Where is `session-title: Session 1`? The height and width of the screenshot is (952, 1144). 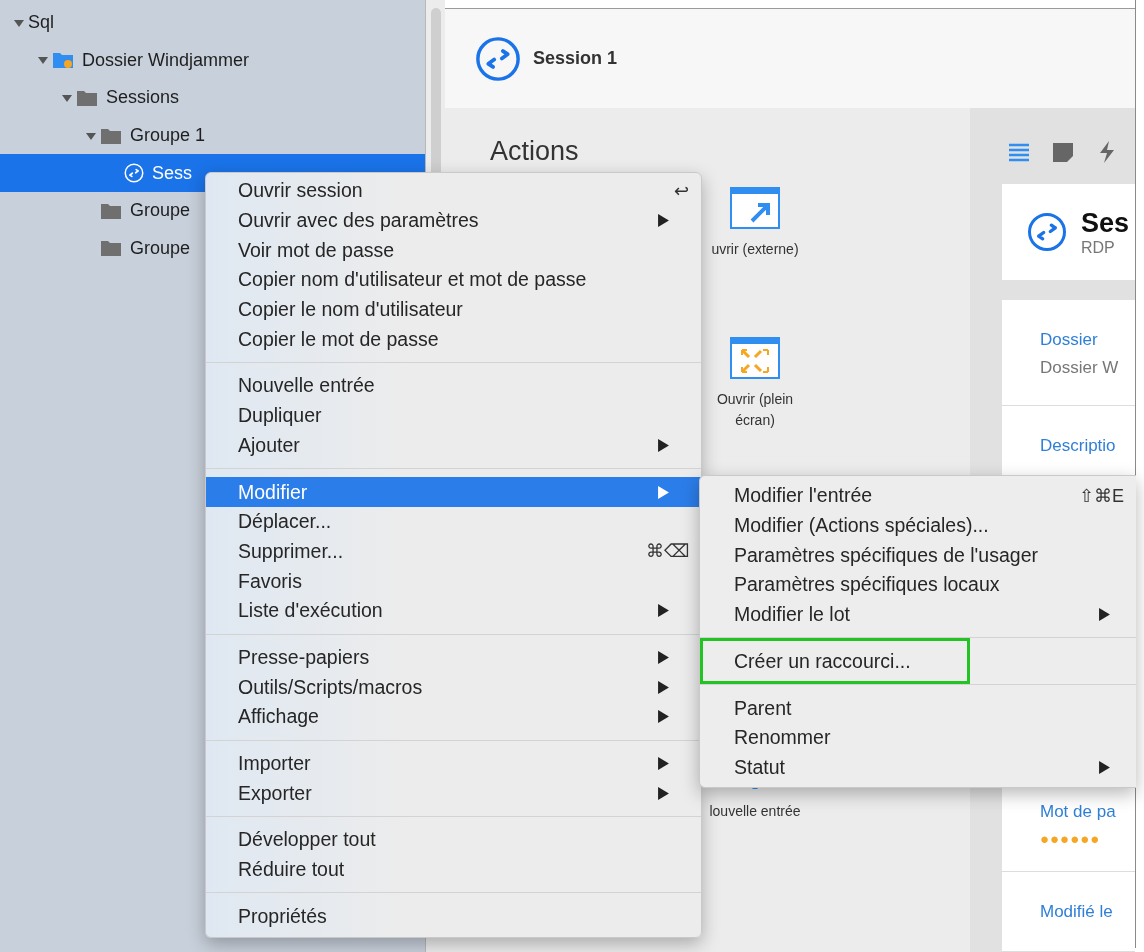
session-title: Session 1 is located at coordinates (575, 58).